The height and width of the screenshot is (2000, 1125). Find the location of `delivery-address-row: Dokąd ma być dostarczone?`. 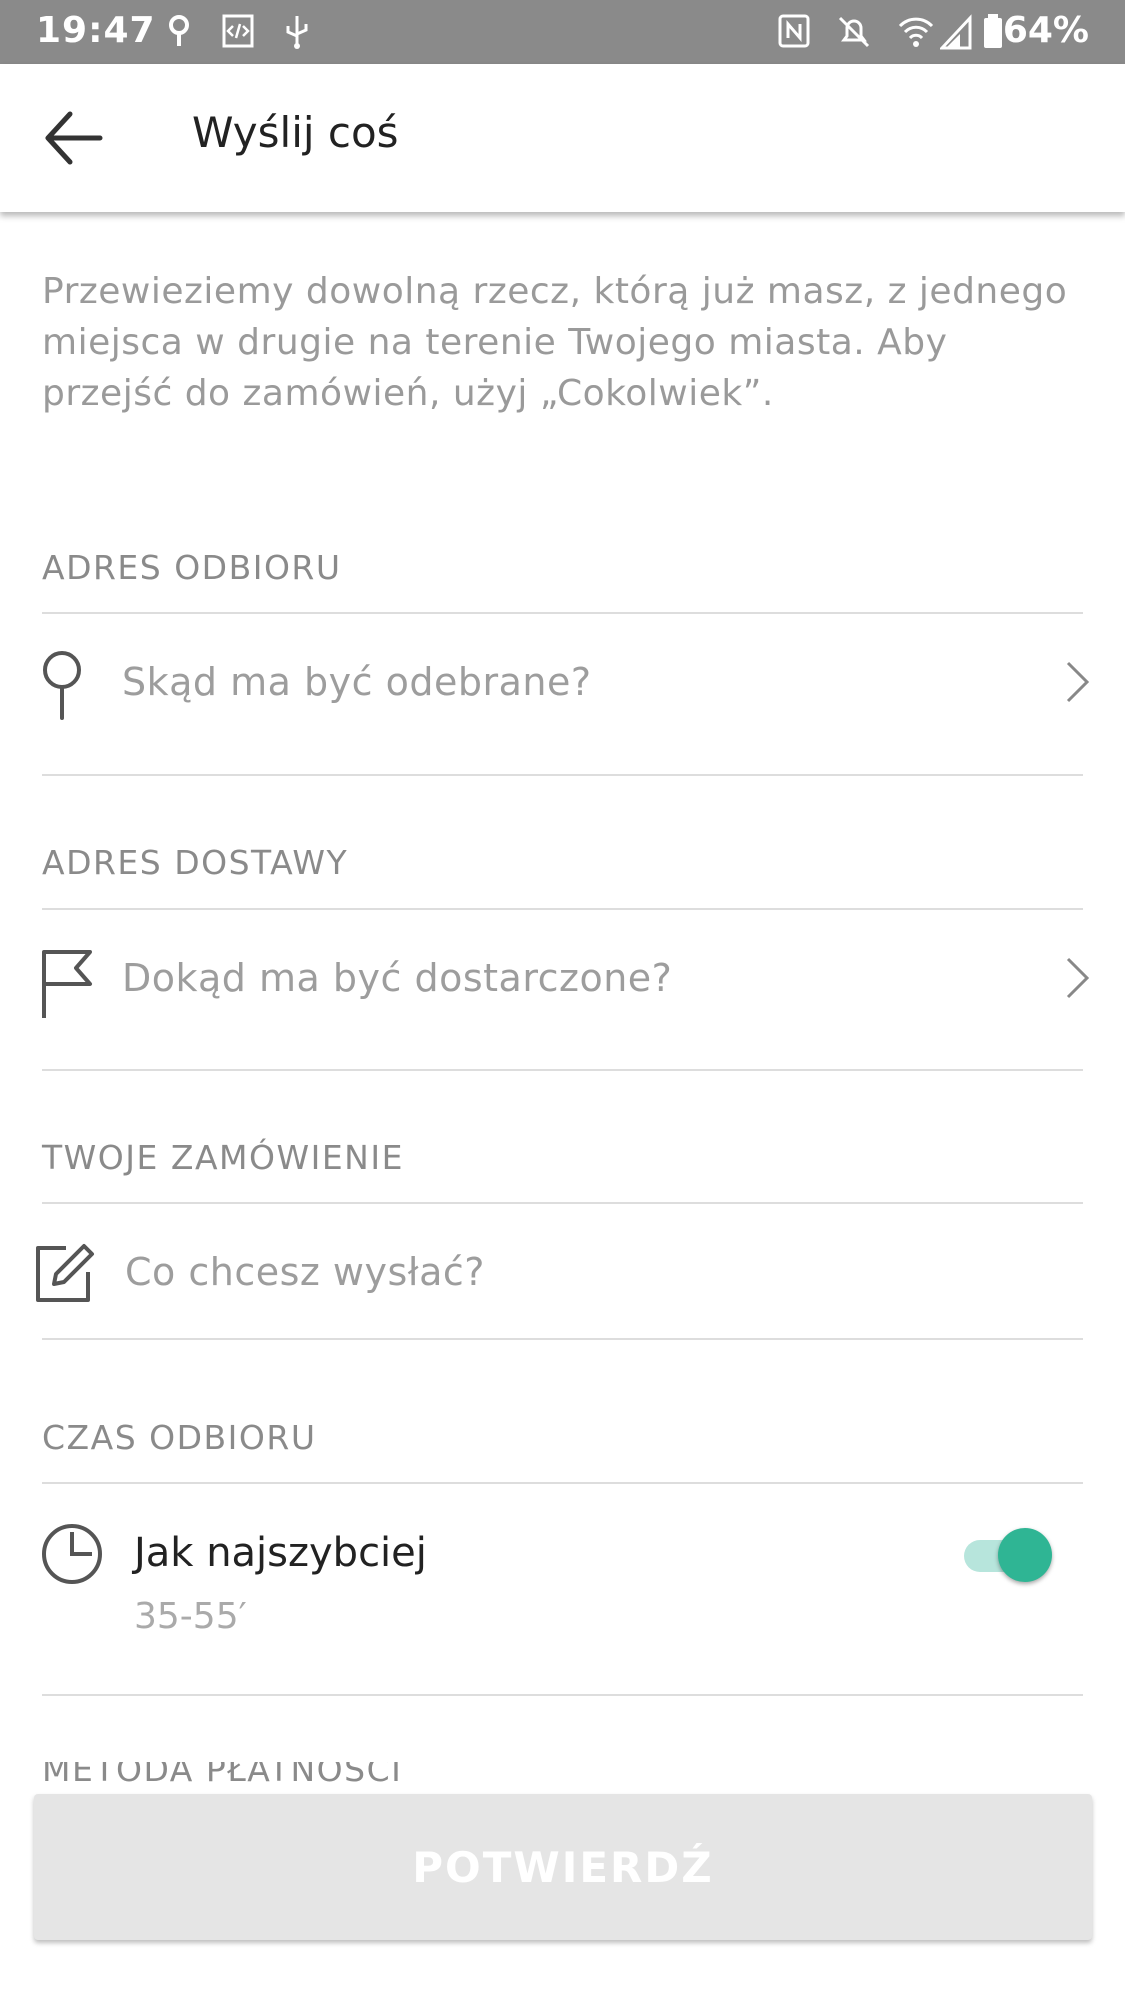

delivery-address-row: Dokąd ma być dostarczone? is located at coordinates (562, 990).